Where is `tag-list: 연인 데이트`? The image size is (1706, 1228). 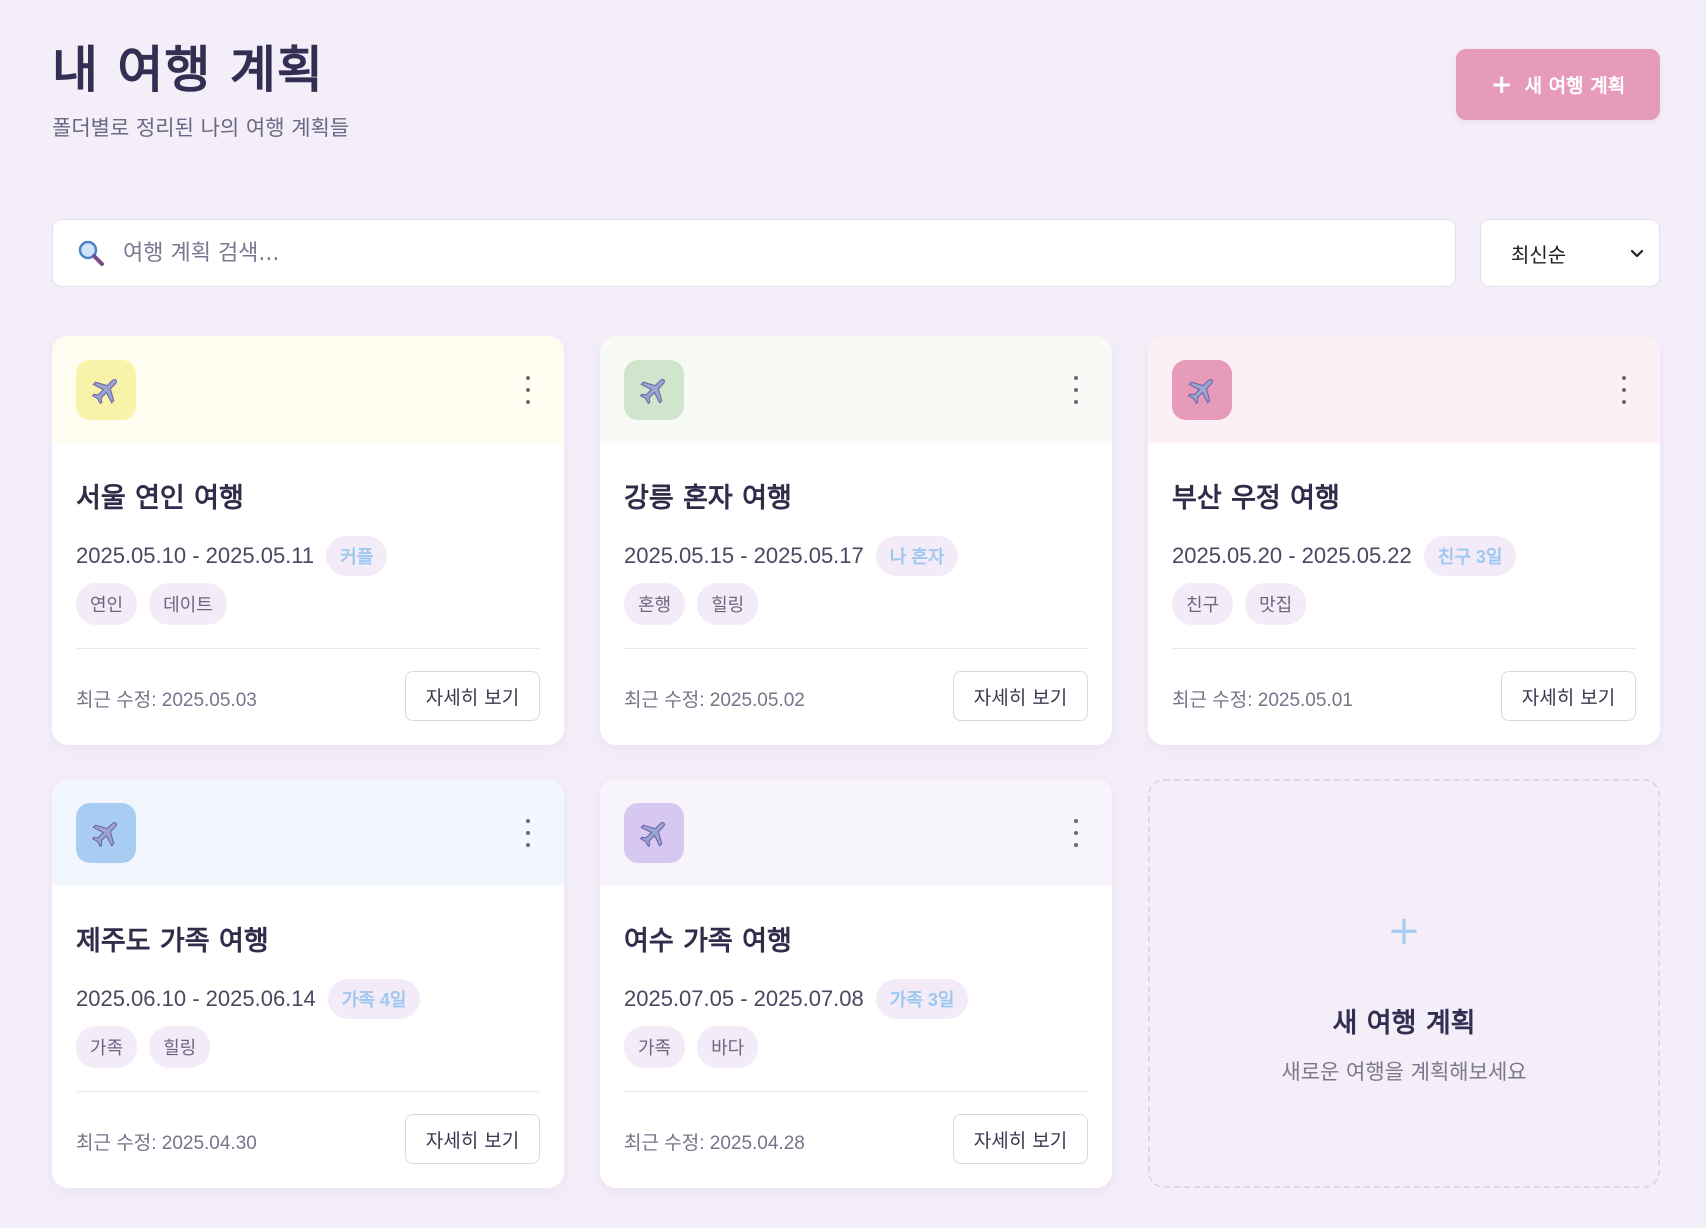 tag-list: 연인 데이트 is located at coordinates (151, 604).